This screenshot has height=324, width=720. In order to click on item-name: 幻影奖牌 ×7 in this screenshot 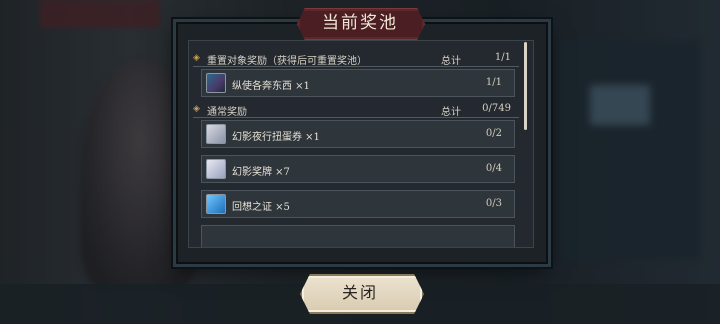, I will do `click(261, 172)`.